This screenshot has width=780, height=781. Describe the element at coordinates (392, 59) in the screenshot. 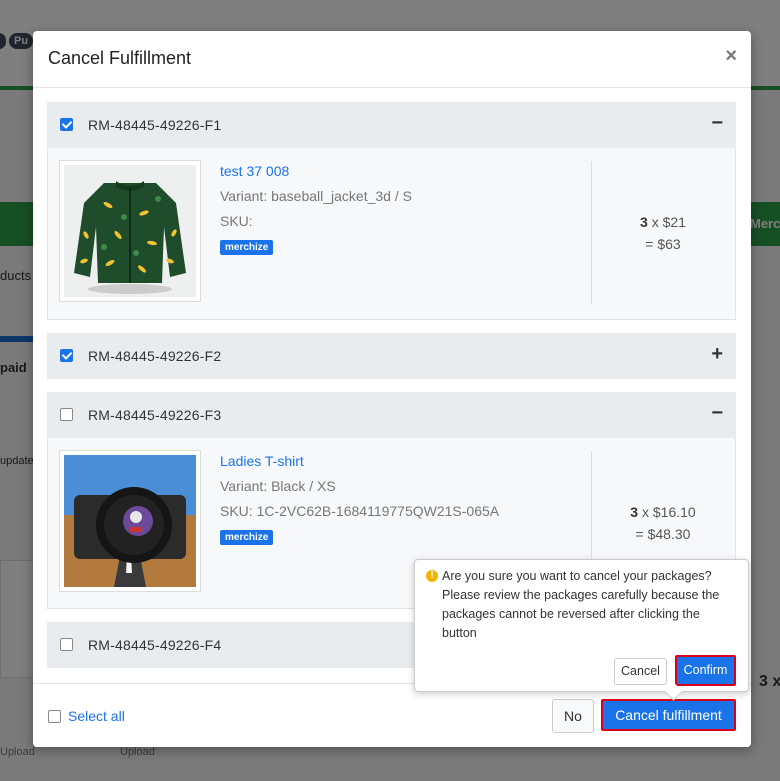

I see `modal-header: Cancel Fulfillment ×` at that location.